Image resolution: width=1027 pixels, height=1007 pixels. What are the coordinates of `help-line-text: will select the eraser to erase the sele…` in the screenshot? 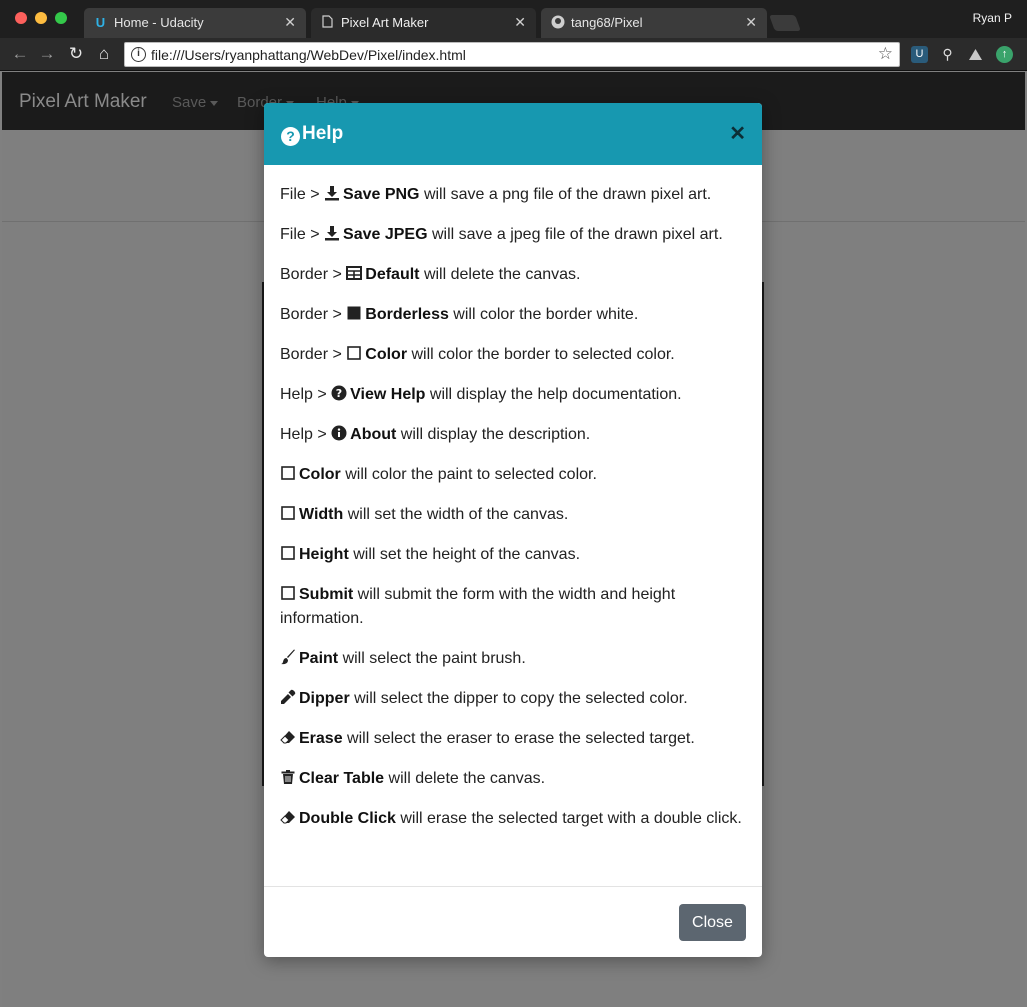 It's located at (518, 738).